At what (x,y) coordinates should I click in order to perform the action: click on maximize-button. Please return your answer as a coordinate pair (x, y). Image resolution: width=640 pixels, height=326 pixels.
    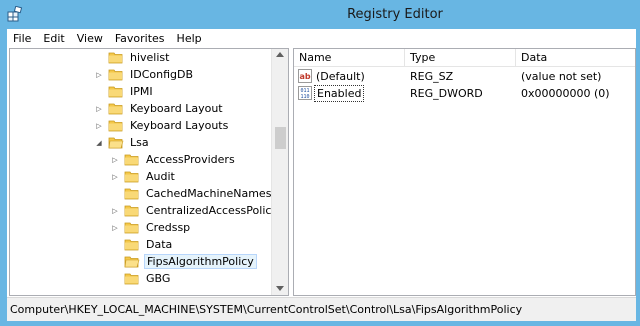
    Looking at the image, I should click on (601, 10).